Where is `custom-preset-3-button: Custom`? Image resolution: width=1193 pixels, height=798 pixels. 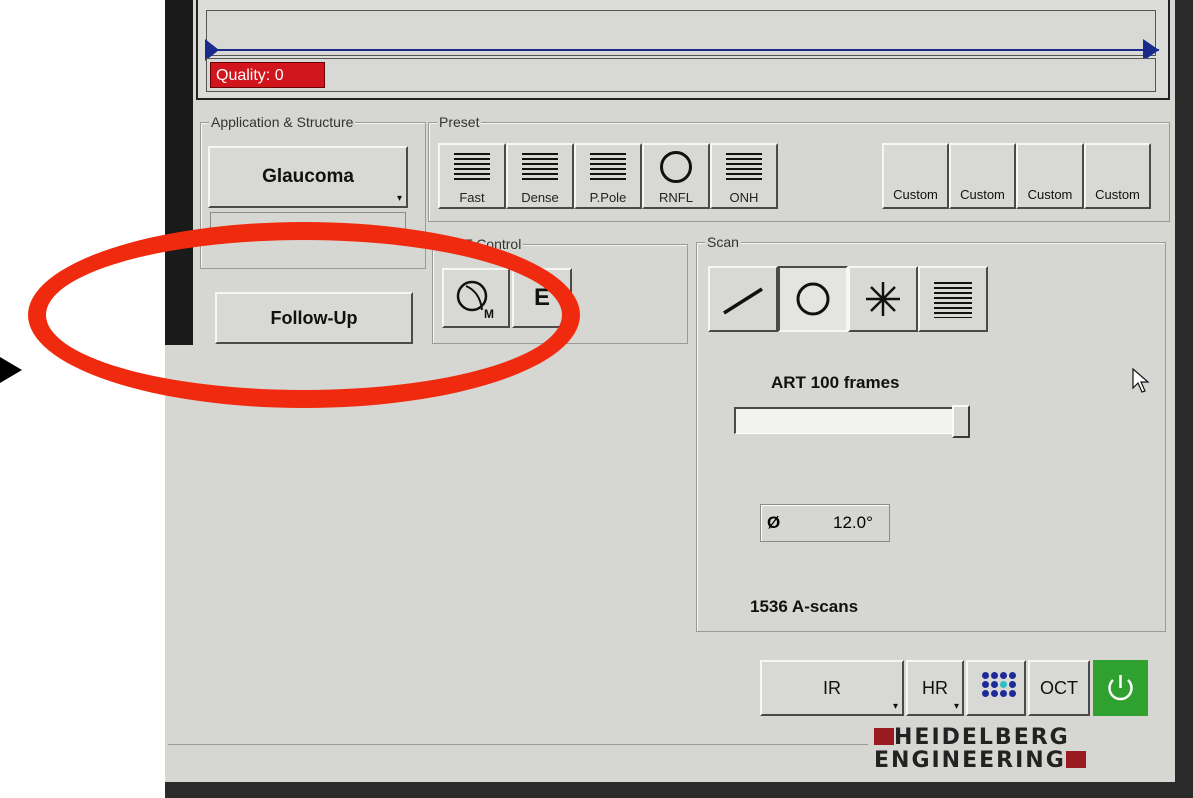 custom-preset-3-button: Custom is located at coordinates (1050, 176).